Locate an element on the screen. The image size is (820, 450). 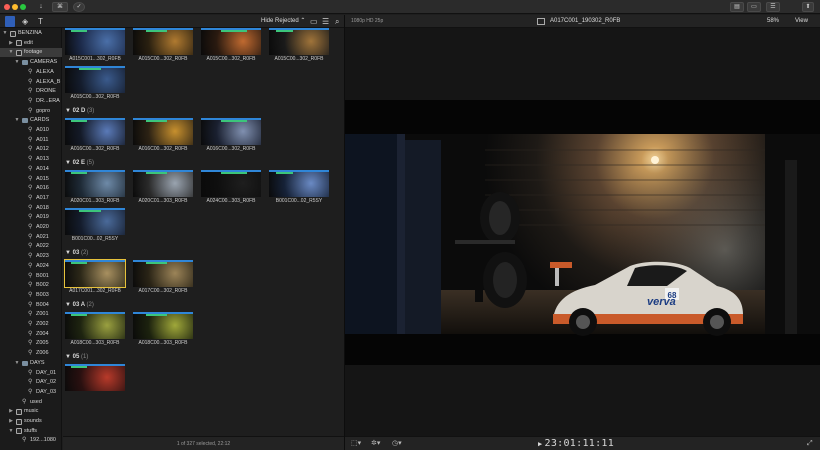
transform-icon: ⬚▾ is located at coordinates (356, 444).